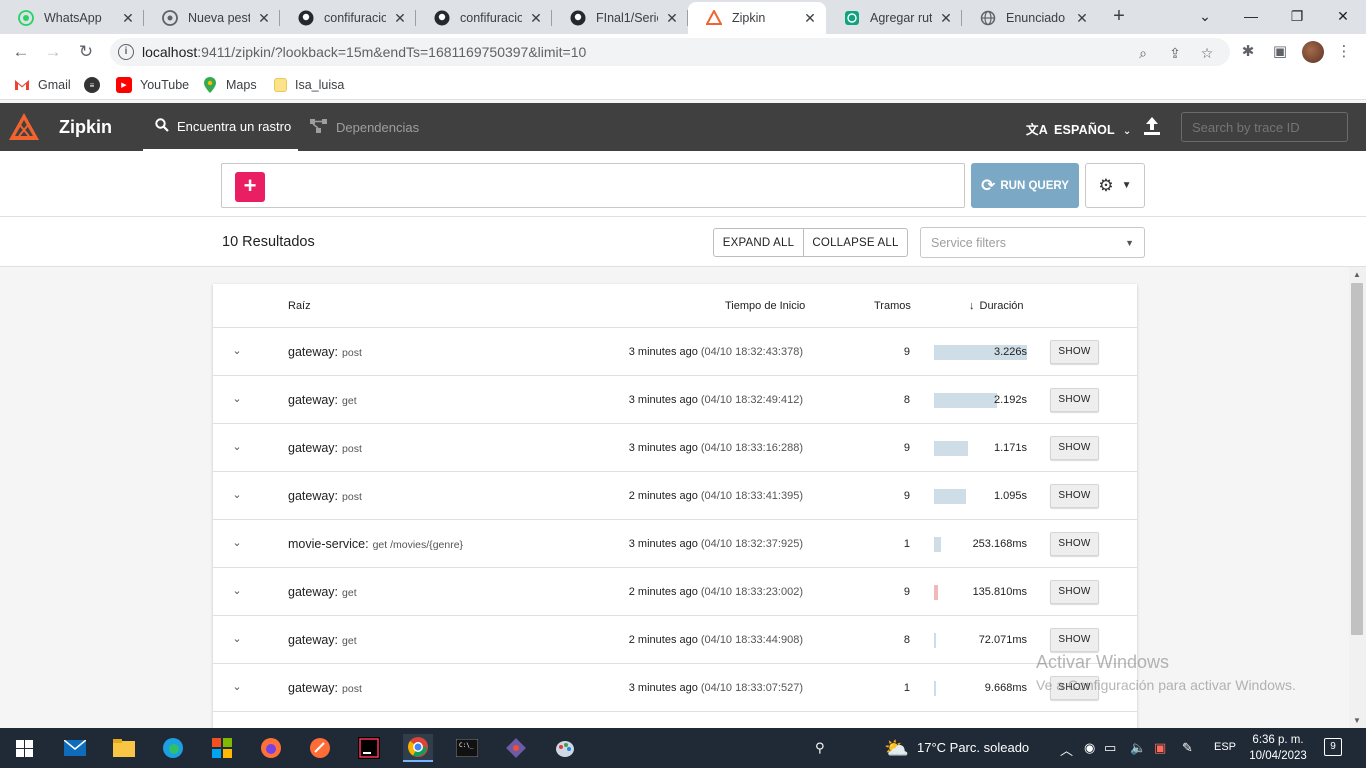 The height and width of the screenshot is (768, 1366). I want to click on browser-tab: Agregar rutas ✕, so click(894, 18).